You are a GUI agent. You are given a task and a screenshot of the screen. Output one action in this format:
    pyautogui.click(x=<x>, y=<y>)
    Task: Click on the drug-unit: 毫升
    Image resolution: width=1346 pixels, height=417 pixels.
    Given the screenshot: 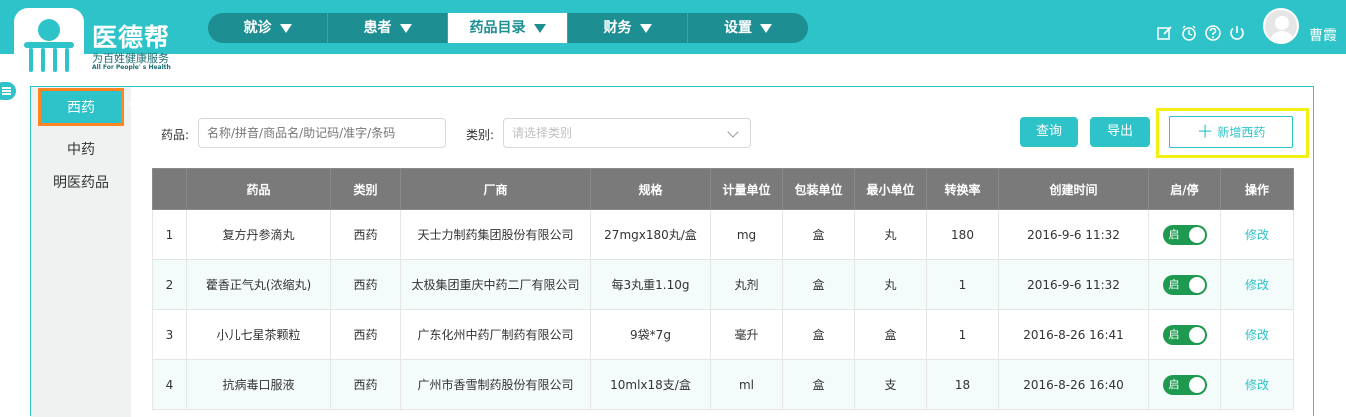 What is the action you would take?
    pyautogui.click(x=746, y=334)
    